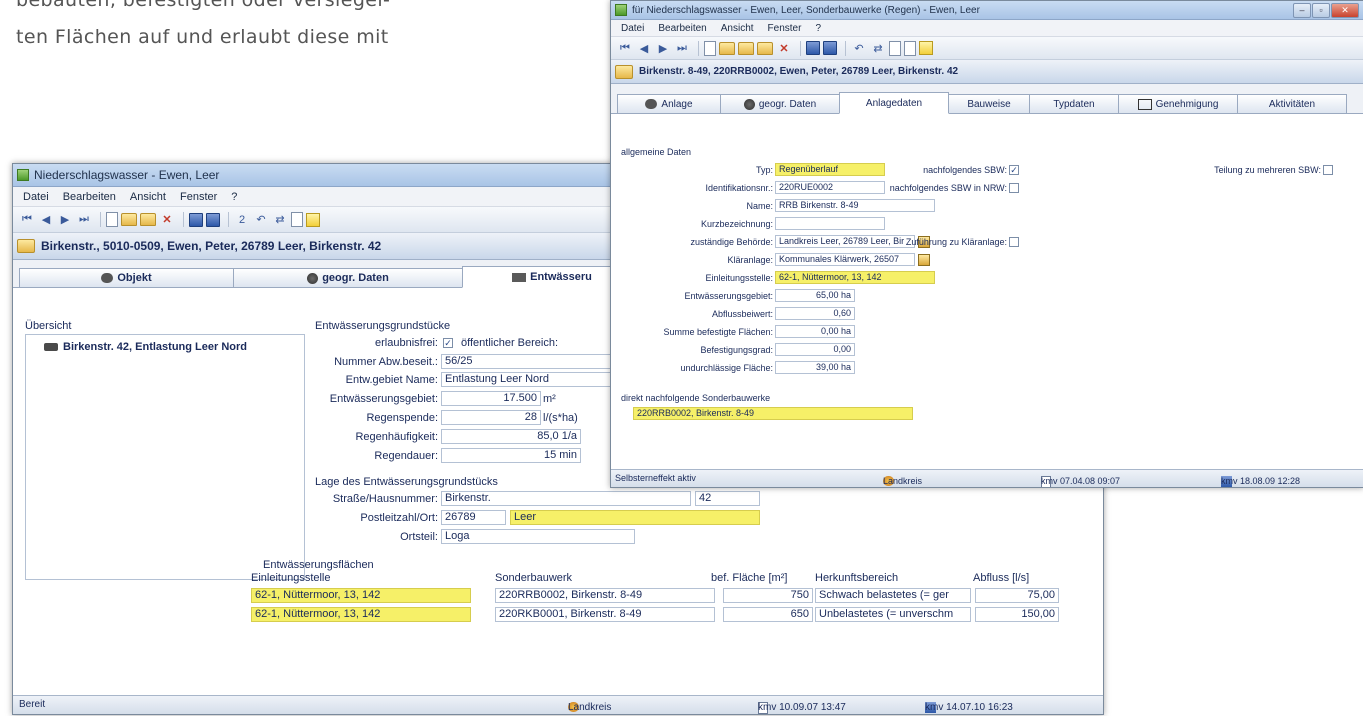  Describe the element at coordinates (473, 517) in the screenshot. I see `plz-field: 26789` at that location.